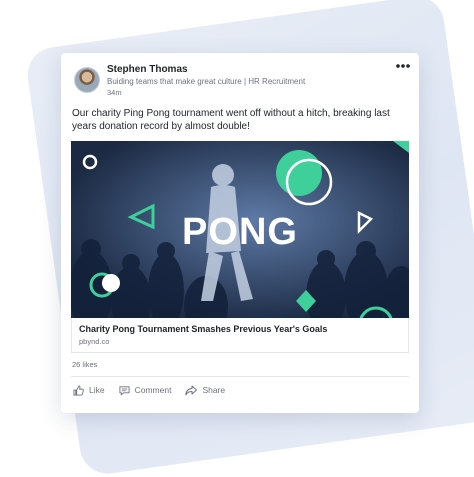 The width and height of the screenshot is (474, 477). What do you see at coordinates (403, 67) in the screenshot?
I see `more-horizontal-icon` at bounding box center [403, 67].